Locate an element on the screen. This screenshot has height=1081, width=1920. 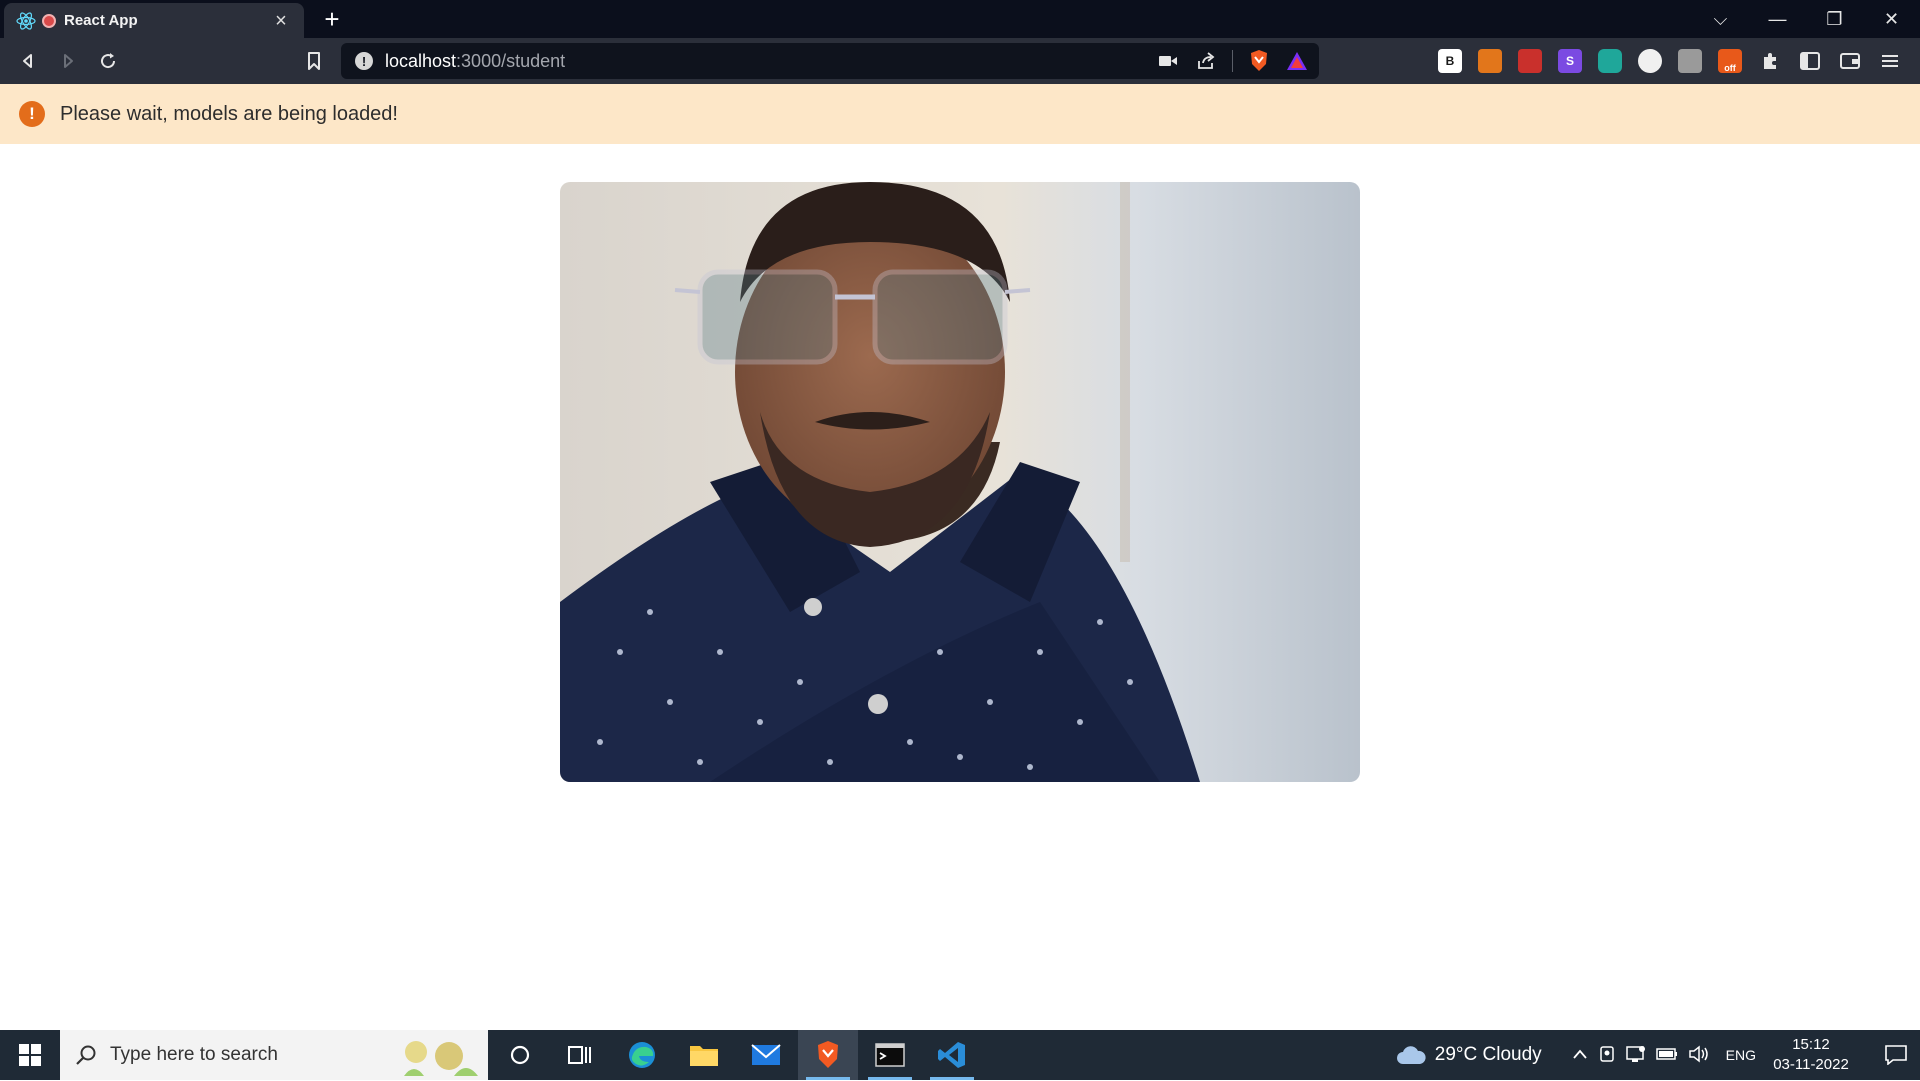
circle-extension-icon is located at coordinates (1650, 61).